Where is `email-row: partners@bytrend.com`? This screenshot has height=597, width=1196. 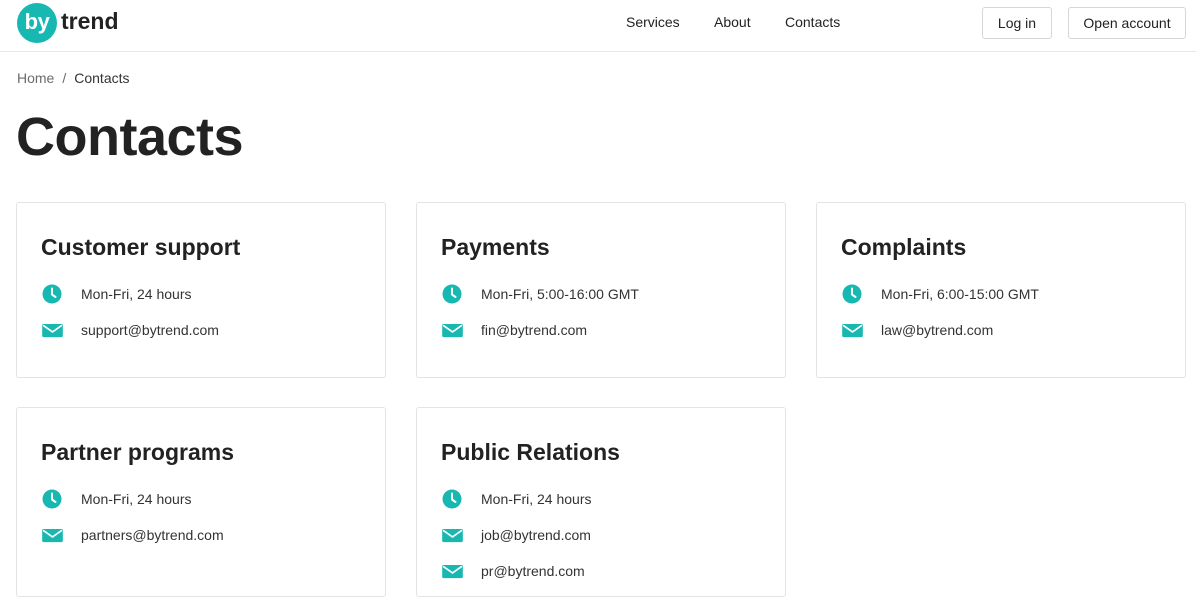 email-row: partners@bytrend.com is located at coordinates (132, 535).